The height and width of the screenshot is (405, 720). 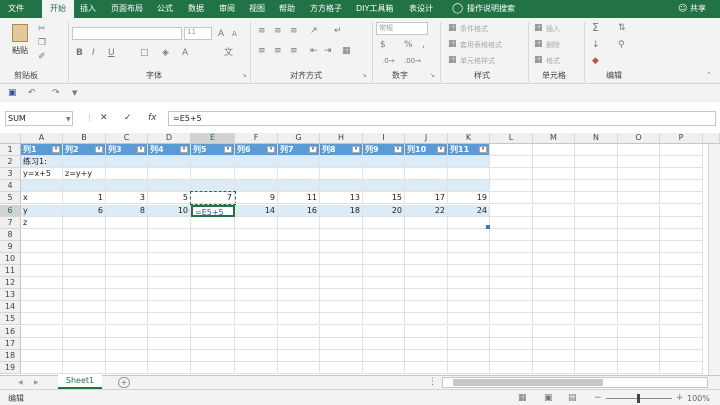 What do you see at coordinates (384, 367) in the screenshot?
I see `cell-i19` at bounding box center [384, 367].